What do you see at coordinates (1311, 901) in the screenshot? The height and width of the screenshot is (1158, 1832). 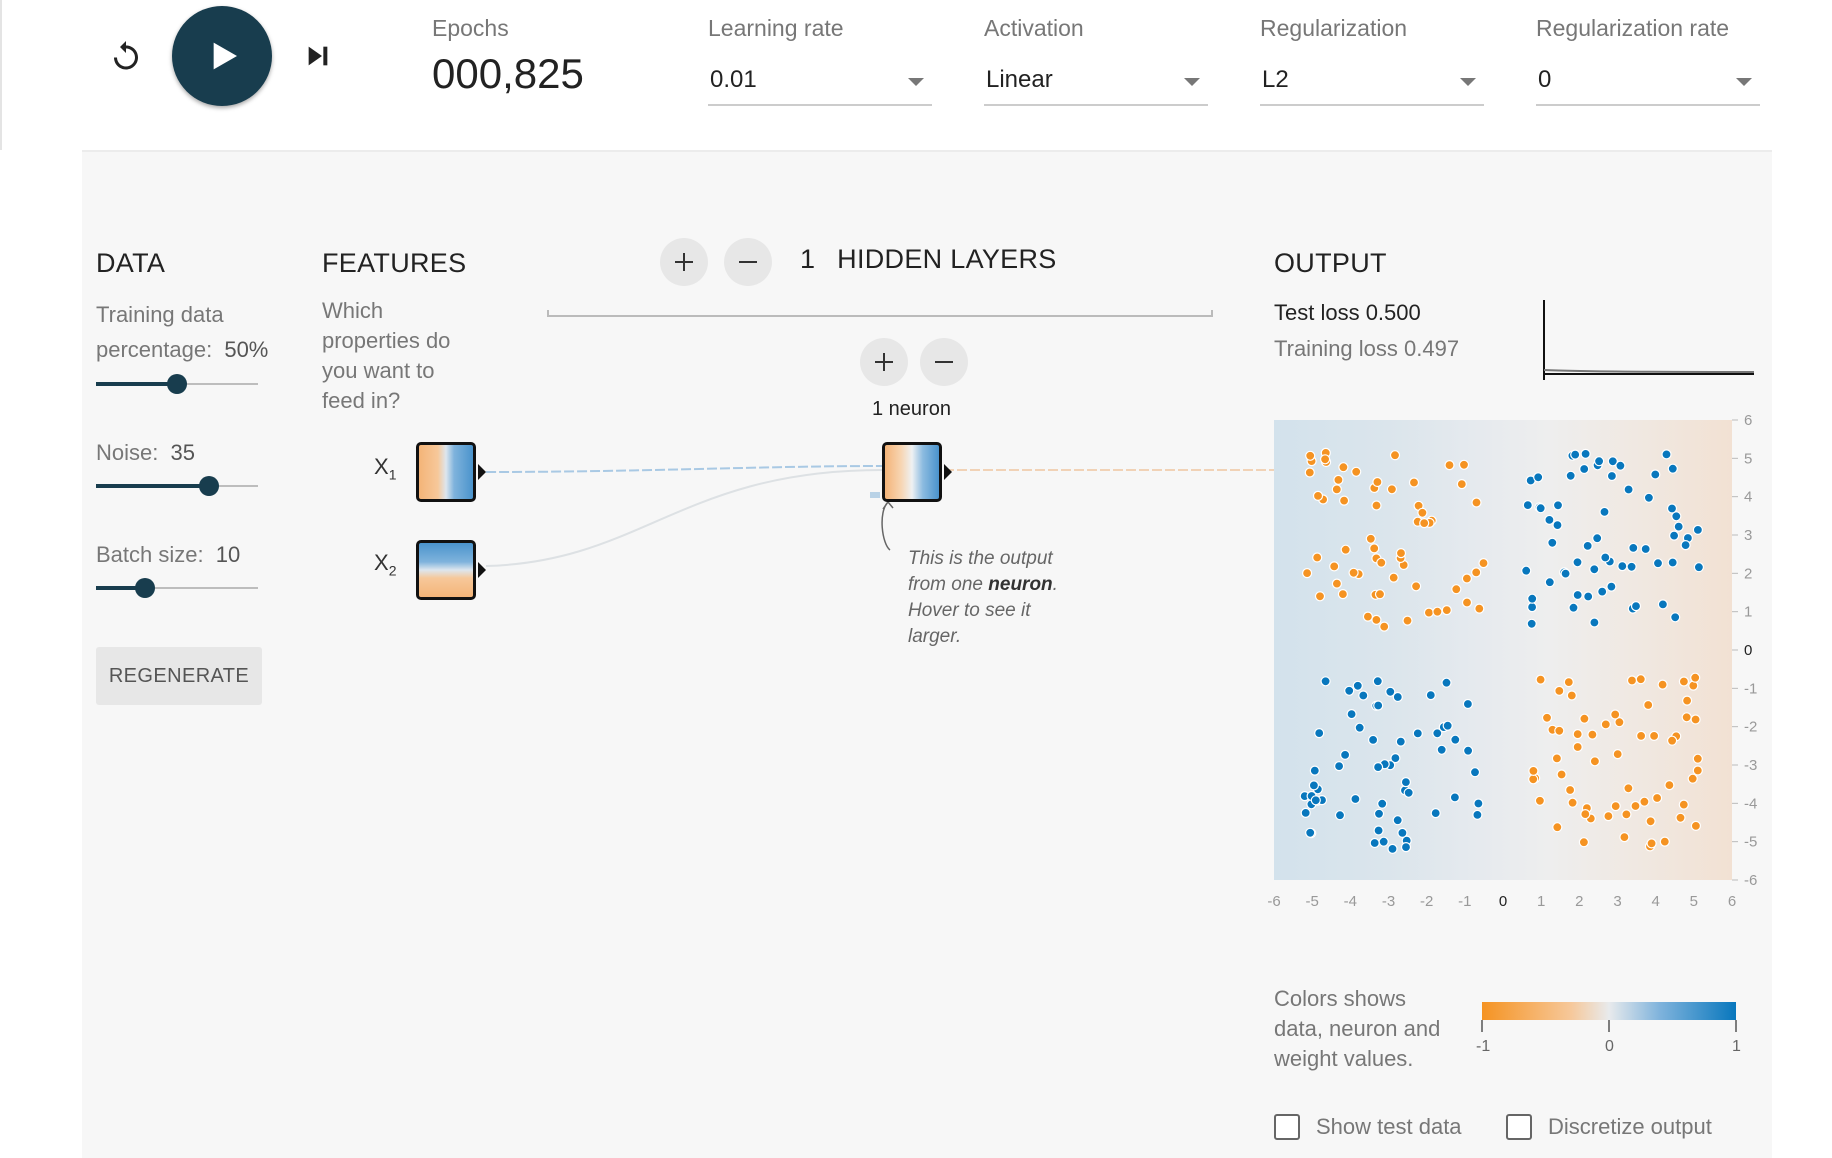 I see `x-tick-label: -5` at bounding box center [1311, 901].